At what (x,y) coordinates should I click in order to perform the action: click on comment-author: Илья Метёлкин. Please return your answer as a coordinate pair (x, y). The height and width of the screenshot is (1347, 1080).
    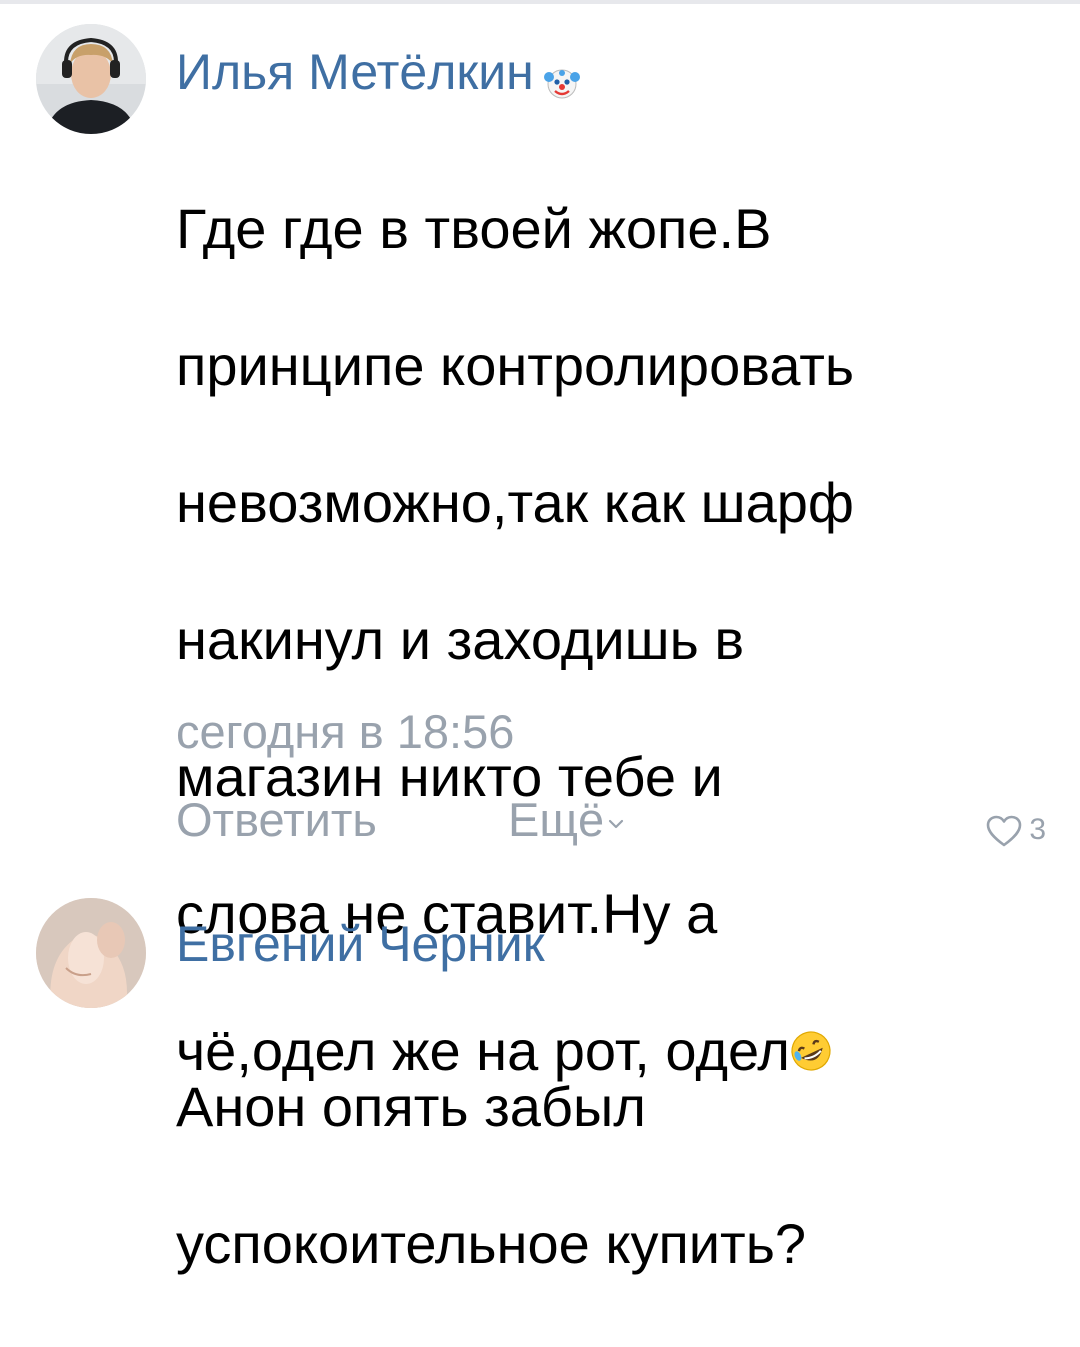
    Looking at the image, I should click on (378, 72).